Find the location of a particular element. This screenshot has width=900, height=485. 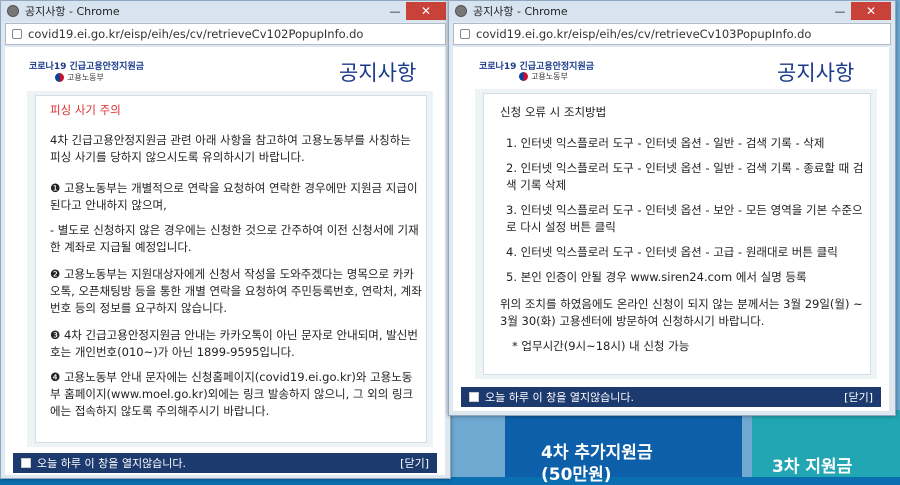

step-item: 5. 본인 인증이 안될 경우 www.siren24.com 에서 실명 등록 is located at coordinates (656, 277).